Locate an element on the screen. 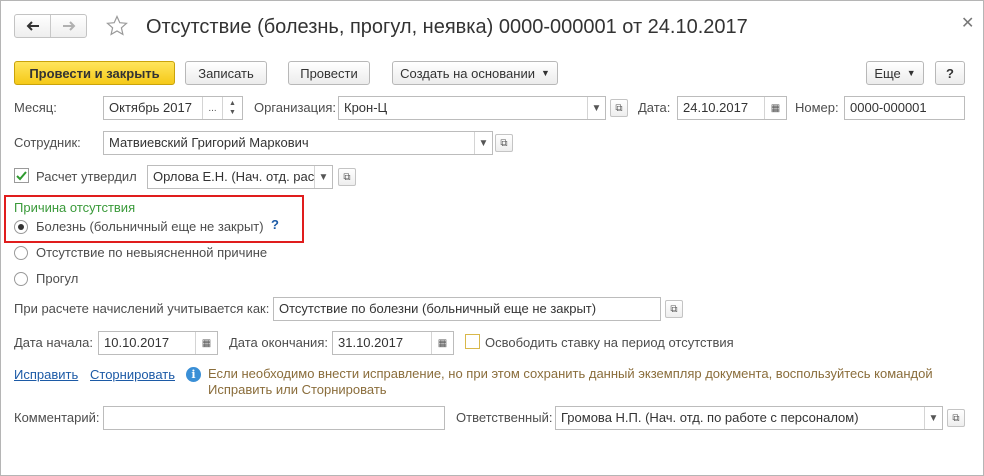 Image resolution: width=984 pixels, height=476 pixels. help-button: ? is located at coordinates (950, 73).